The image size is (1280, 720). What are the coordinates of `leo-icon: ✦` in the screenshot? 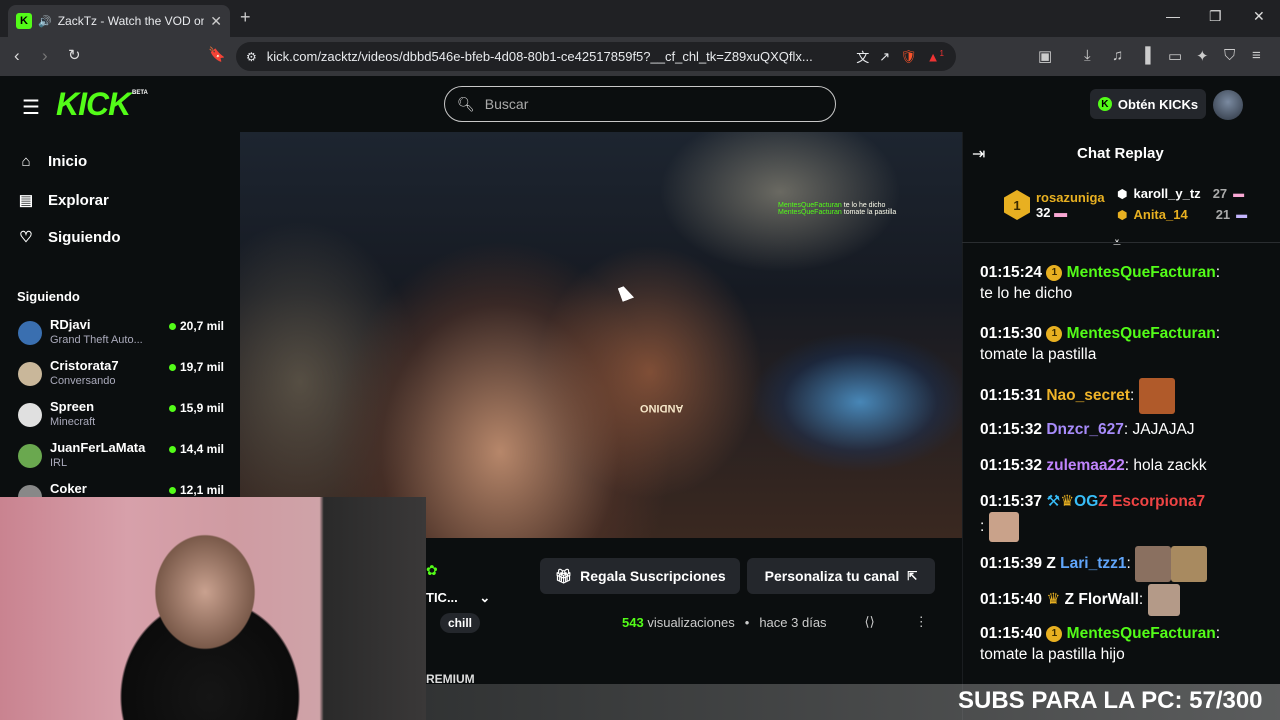 It's located at (1202, 56).